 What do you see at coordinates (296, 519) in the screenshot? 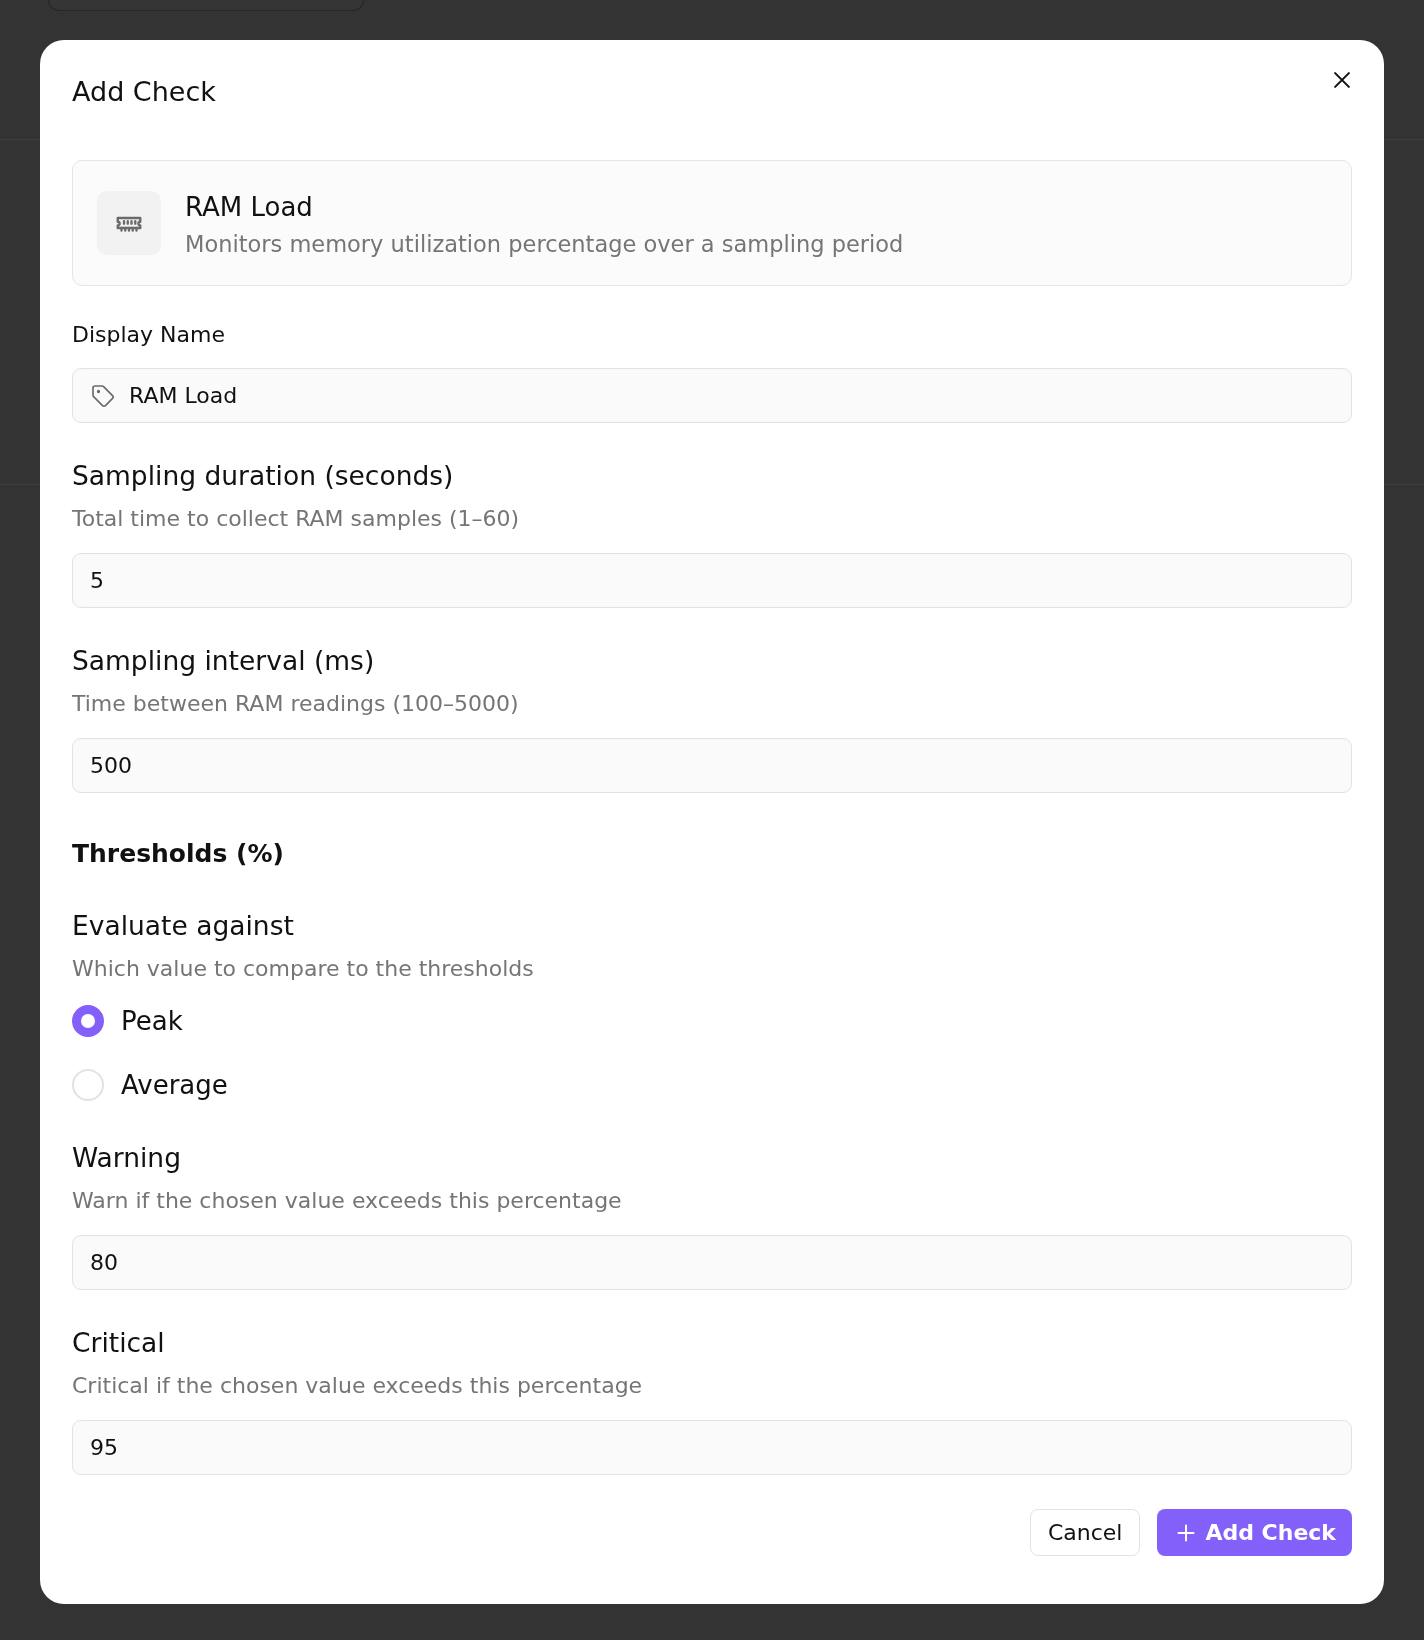
I see `field-hint: Total time to collect RAM samples (1–60)` at bounding box center [296, 519].